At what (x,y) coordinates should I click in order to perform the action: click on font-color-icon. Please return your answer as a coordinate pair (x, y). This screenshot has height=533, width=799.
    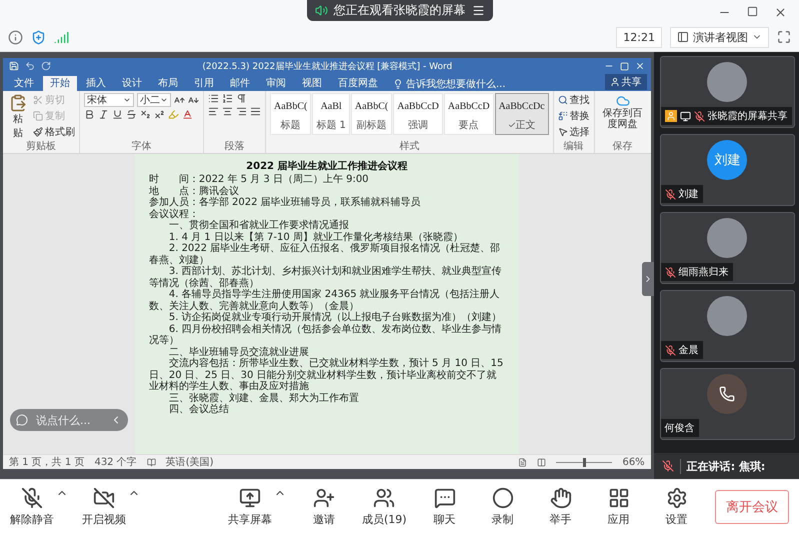
    Looking at the image, I should click on (187, 114).